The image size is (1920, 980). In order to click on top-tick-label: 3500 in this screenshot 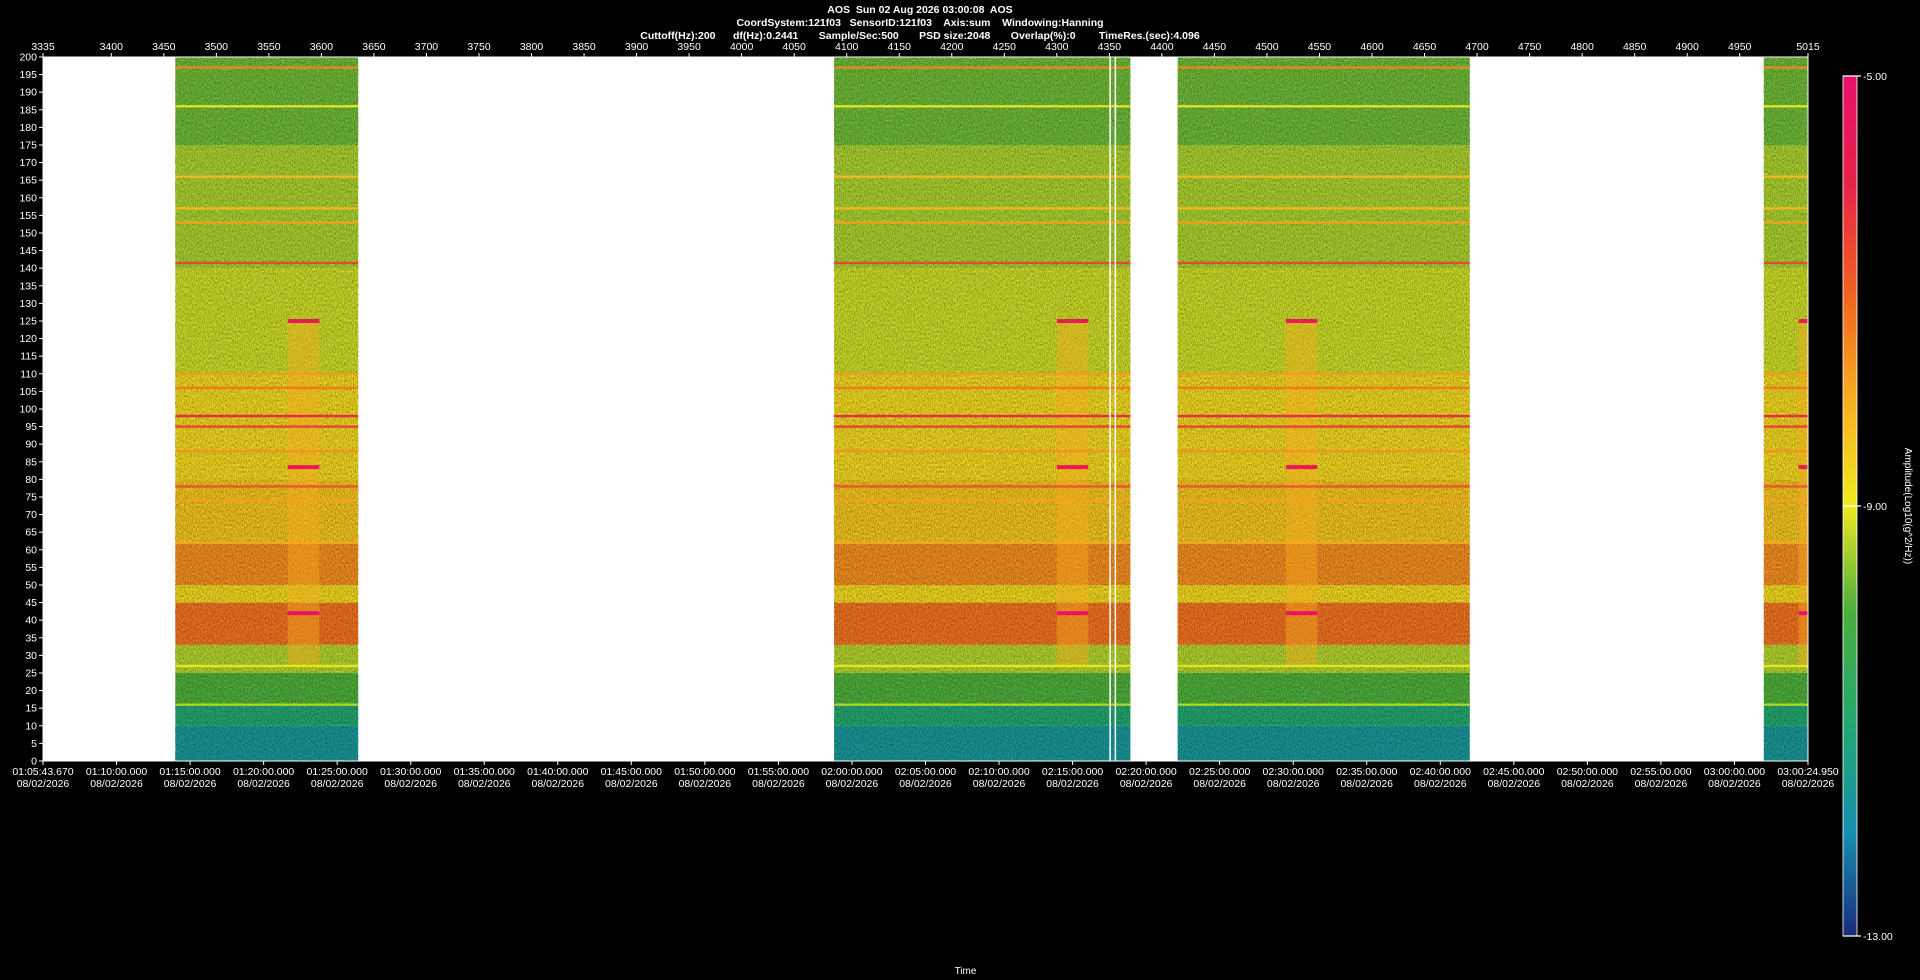, I will do `click(217, 47)`.